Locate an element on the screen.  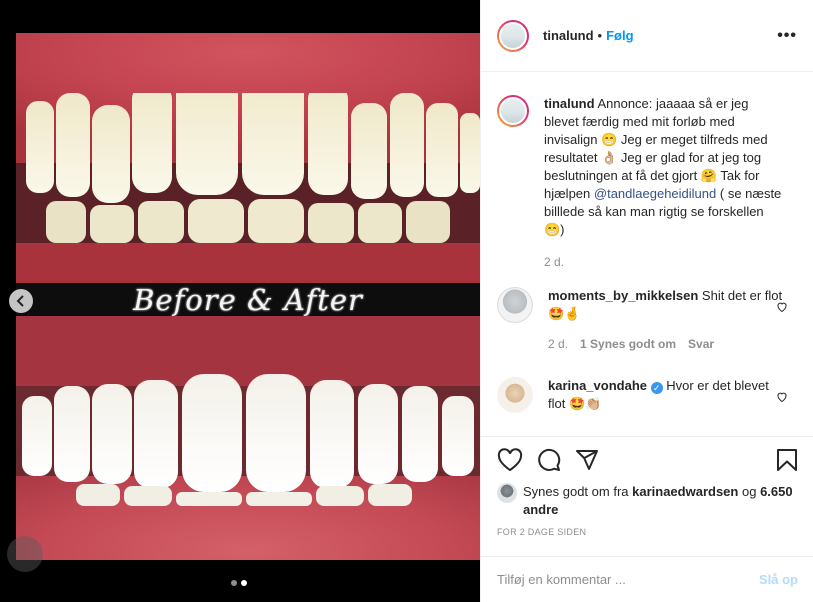
previous-slide-button is located at coordinates (21, 301).